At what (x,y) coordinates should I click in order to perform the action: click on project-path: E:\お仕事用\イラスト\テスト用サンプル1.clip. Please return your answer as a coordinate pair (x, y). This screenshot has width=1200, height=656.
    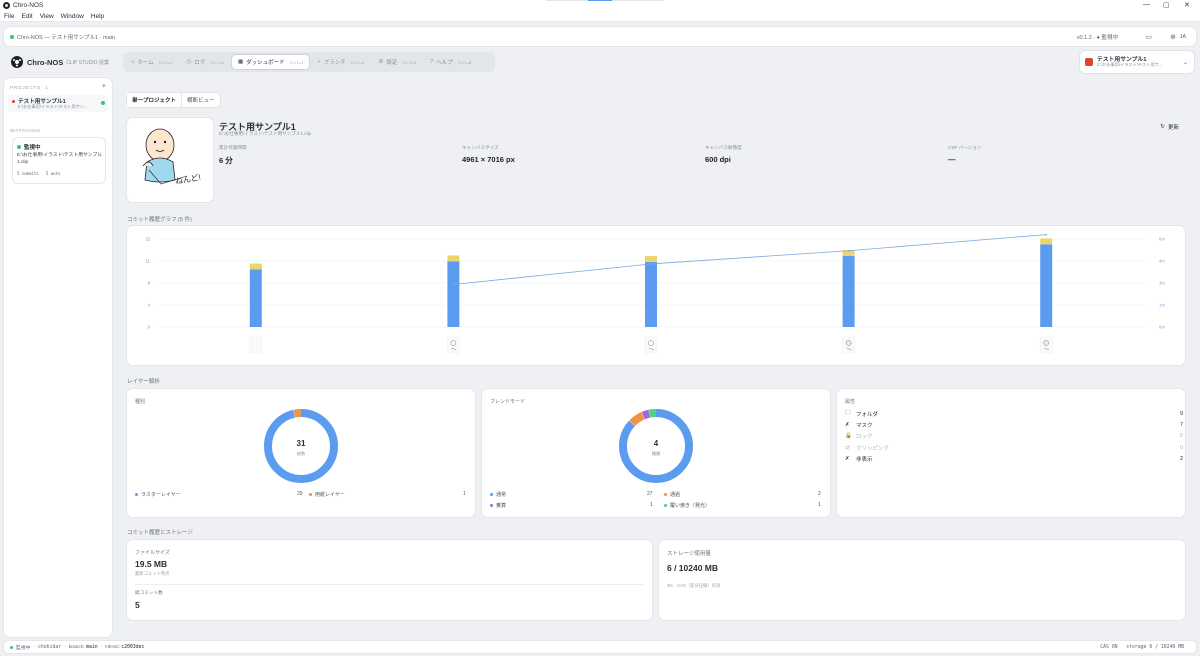
    Looking at the image, I should click on (265, 133).